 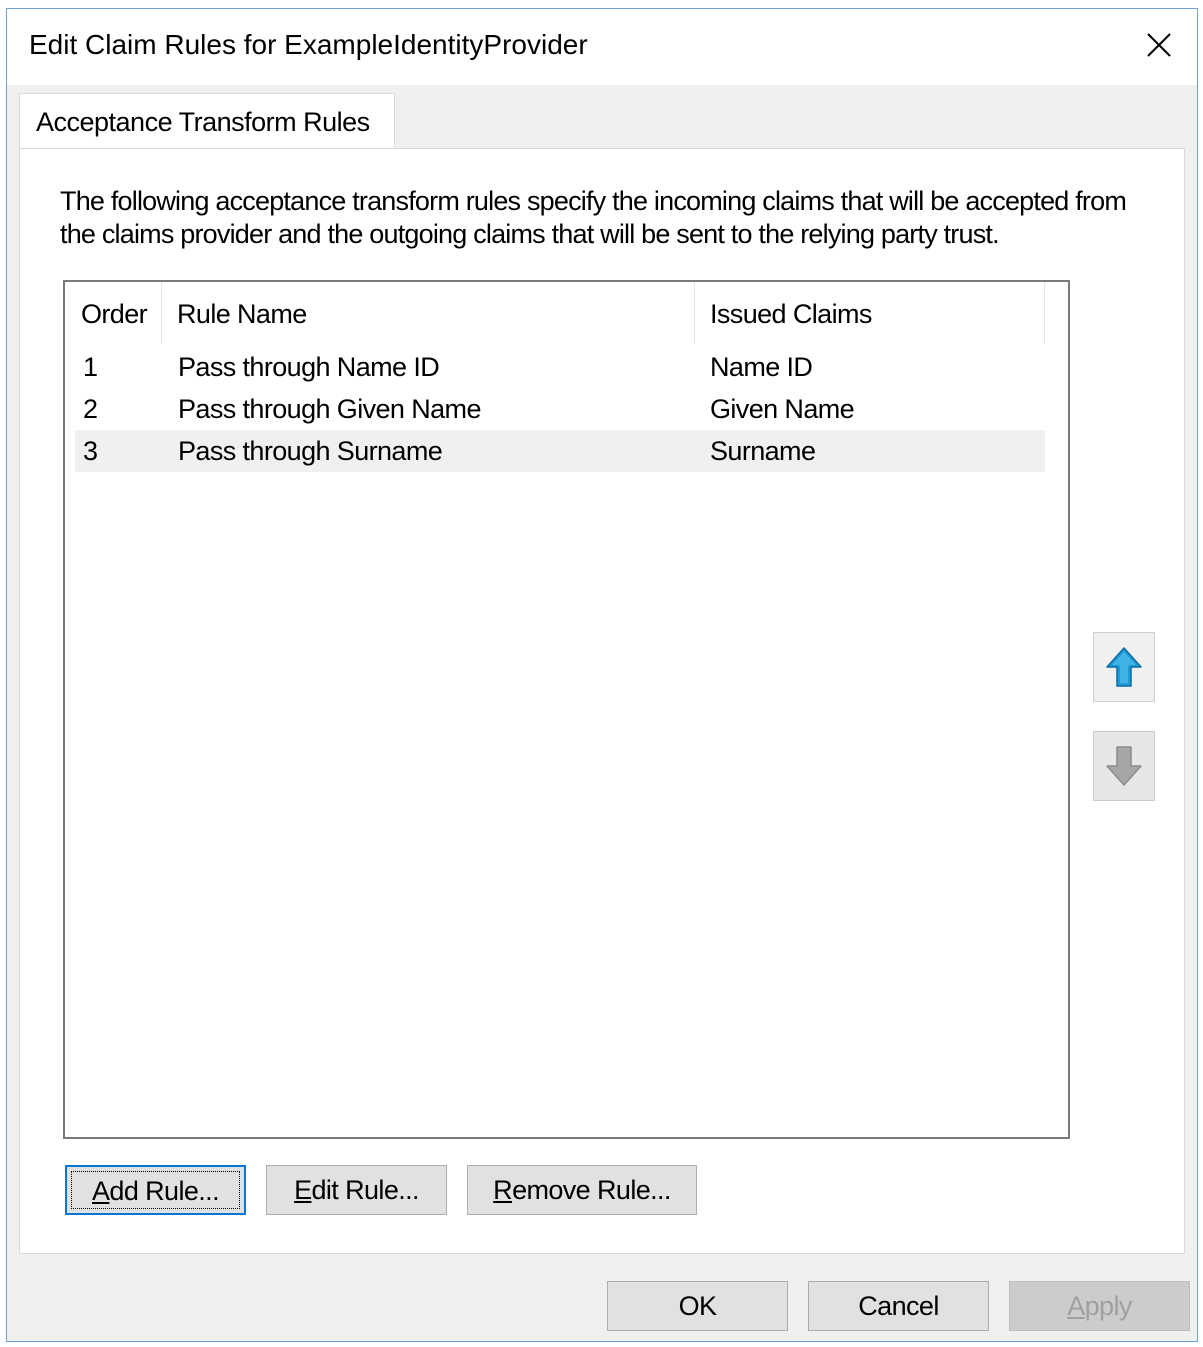 I want to click on cell-order: 1, so click(x=90, y=367).